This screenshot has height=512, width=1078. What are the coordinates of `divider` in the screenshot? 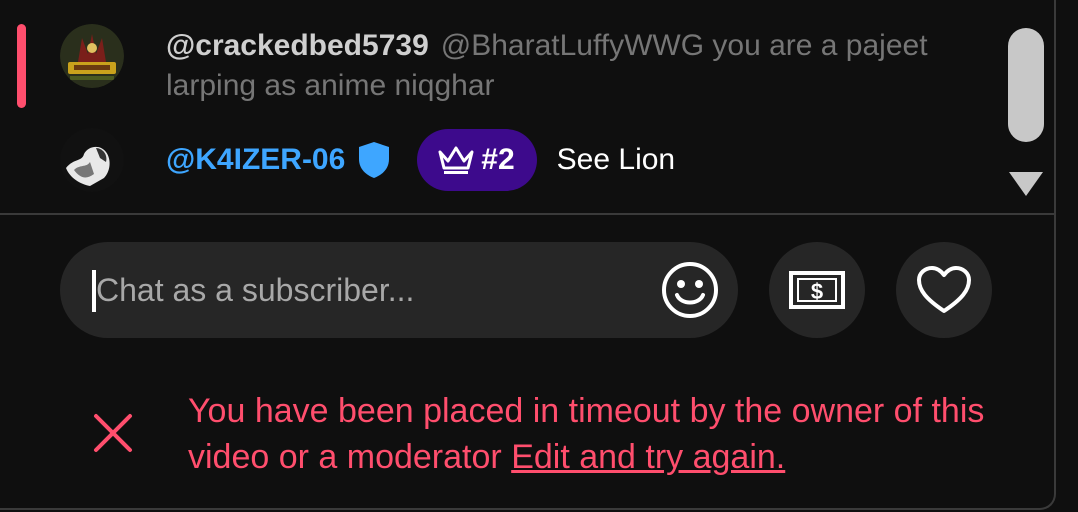 It's located at (528, 214).